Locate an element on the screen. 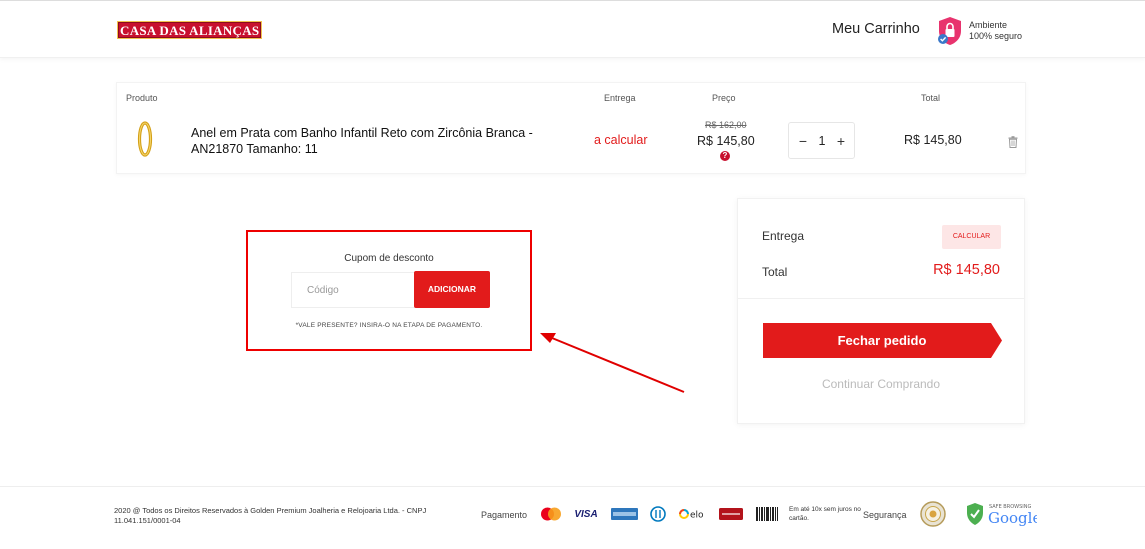  summary-total-value: R$ 145,80 is located at coordinates (966, 270).